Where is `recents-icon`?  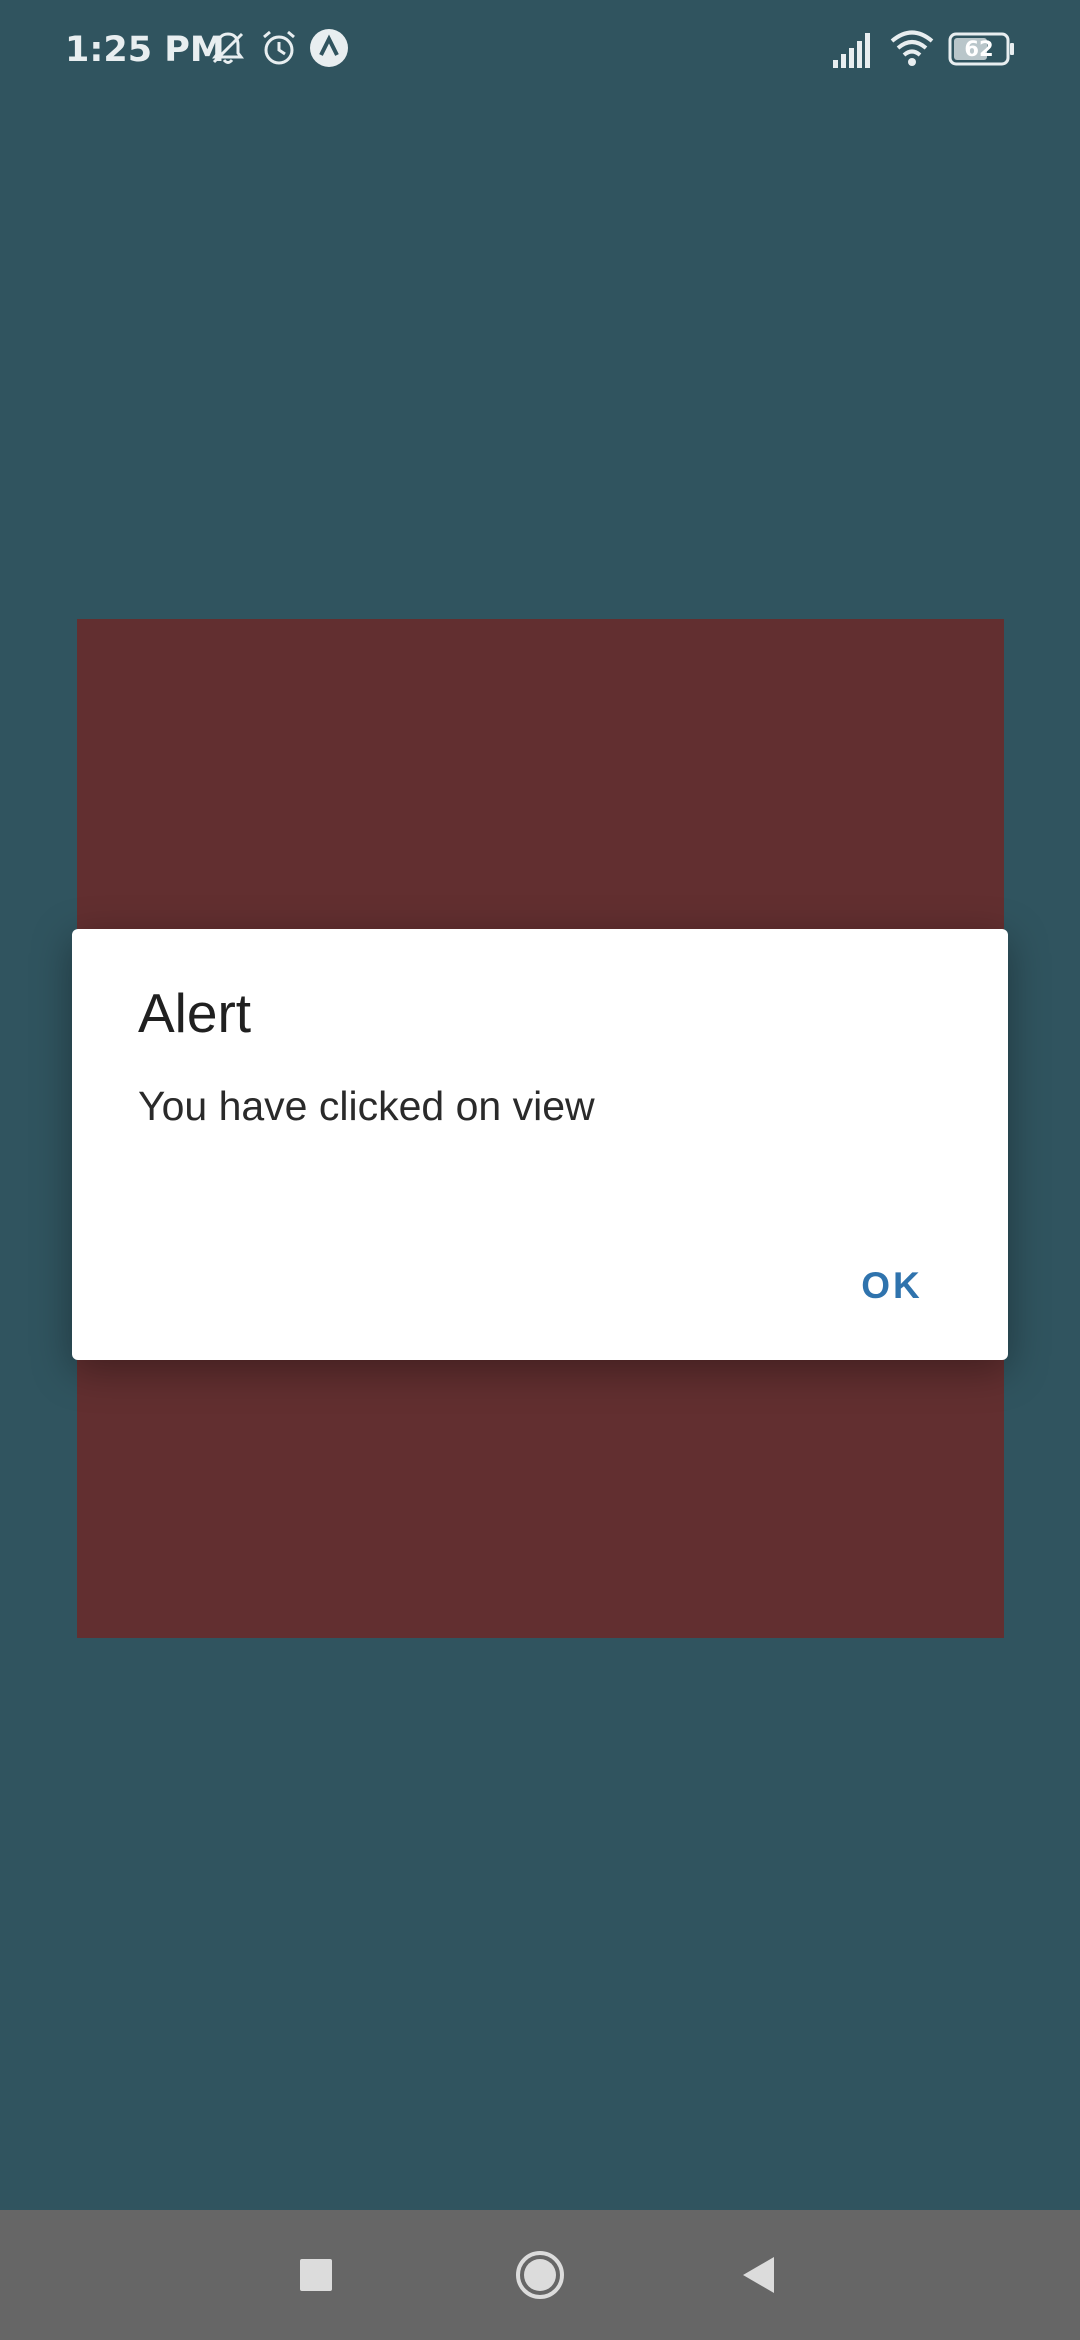 recents-icon is located at coordinates (316, 2275).